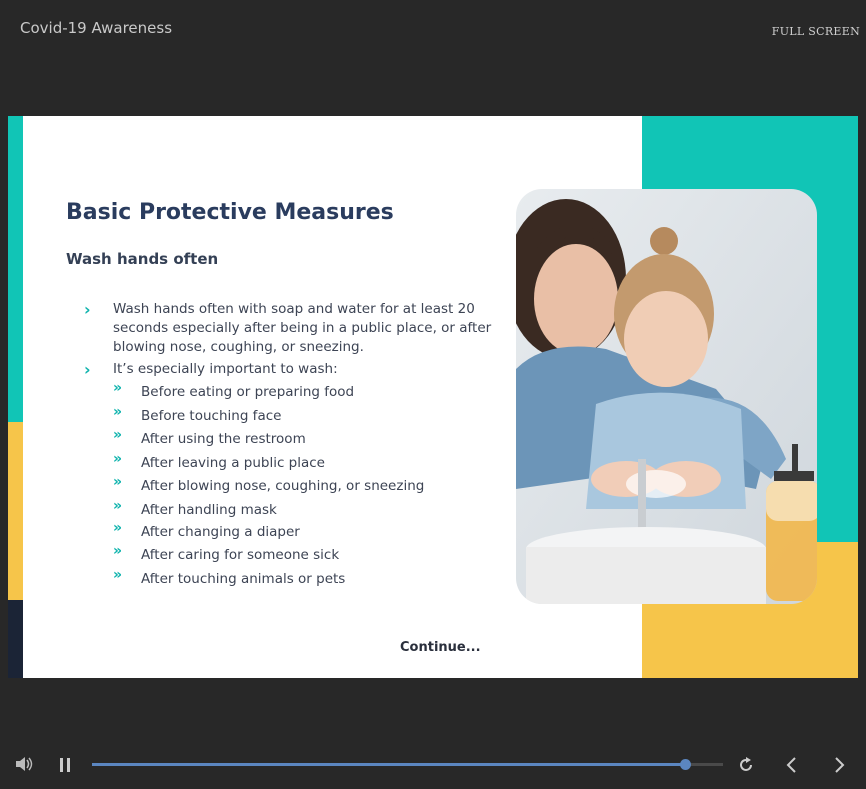  What do you see at coordinates (840, 765) in the screenshot?
I see `next-icon` at bounding box center [840, 765].